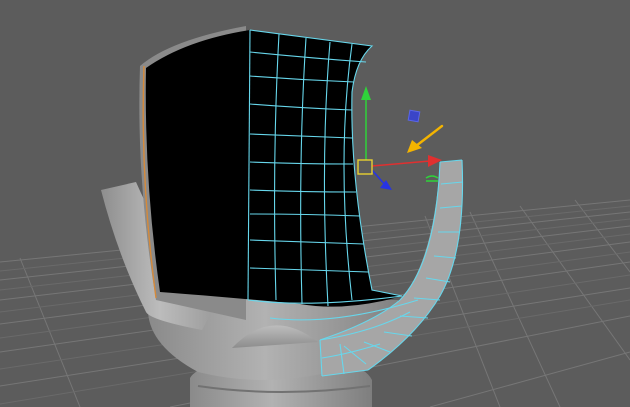 Image resolution: width=630 pixels, height=407 pixels. Describe the element at coordinates (414, 116) in the screenshot. I see `xz-plane-handle-icon` at that location.